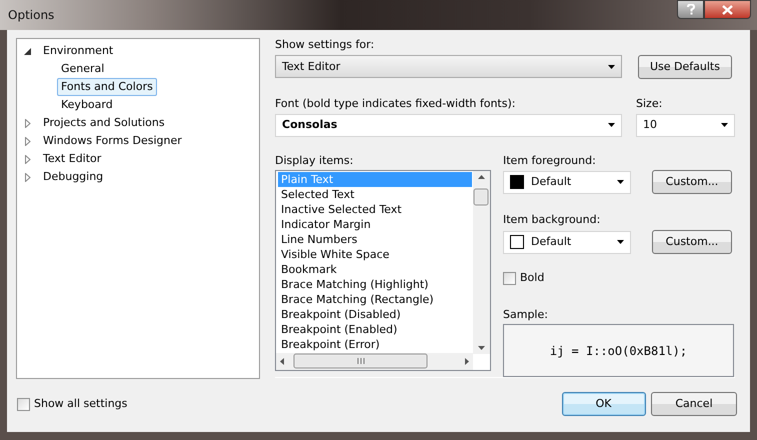 This screenshot has height=440, width=757. I want to click on show-all-settings-label: Show all settings, so click(81, 404).